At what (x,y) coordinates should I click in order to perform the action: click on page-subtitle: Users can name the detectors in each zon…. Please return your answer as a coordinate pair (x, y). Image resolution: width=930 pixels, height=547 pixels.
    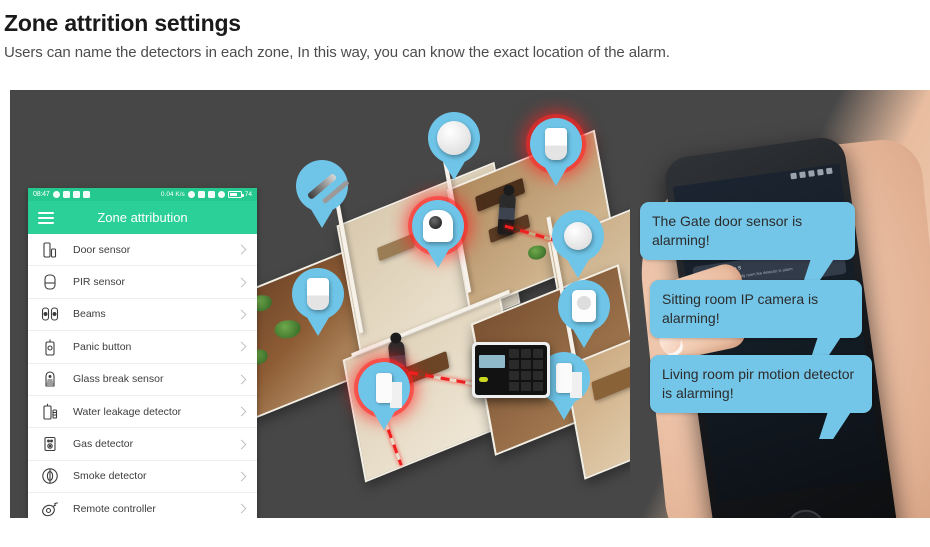
    Looking at the image, I should click on (337, 52).